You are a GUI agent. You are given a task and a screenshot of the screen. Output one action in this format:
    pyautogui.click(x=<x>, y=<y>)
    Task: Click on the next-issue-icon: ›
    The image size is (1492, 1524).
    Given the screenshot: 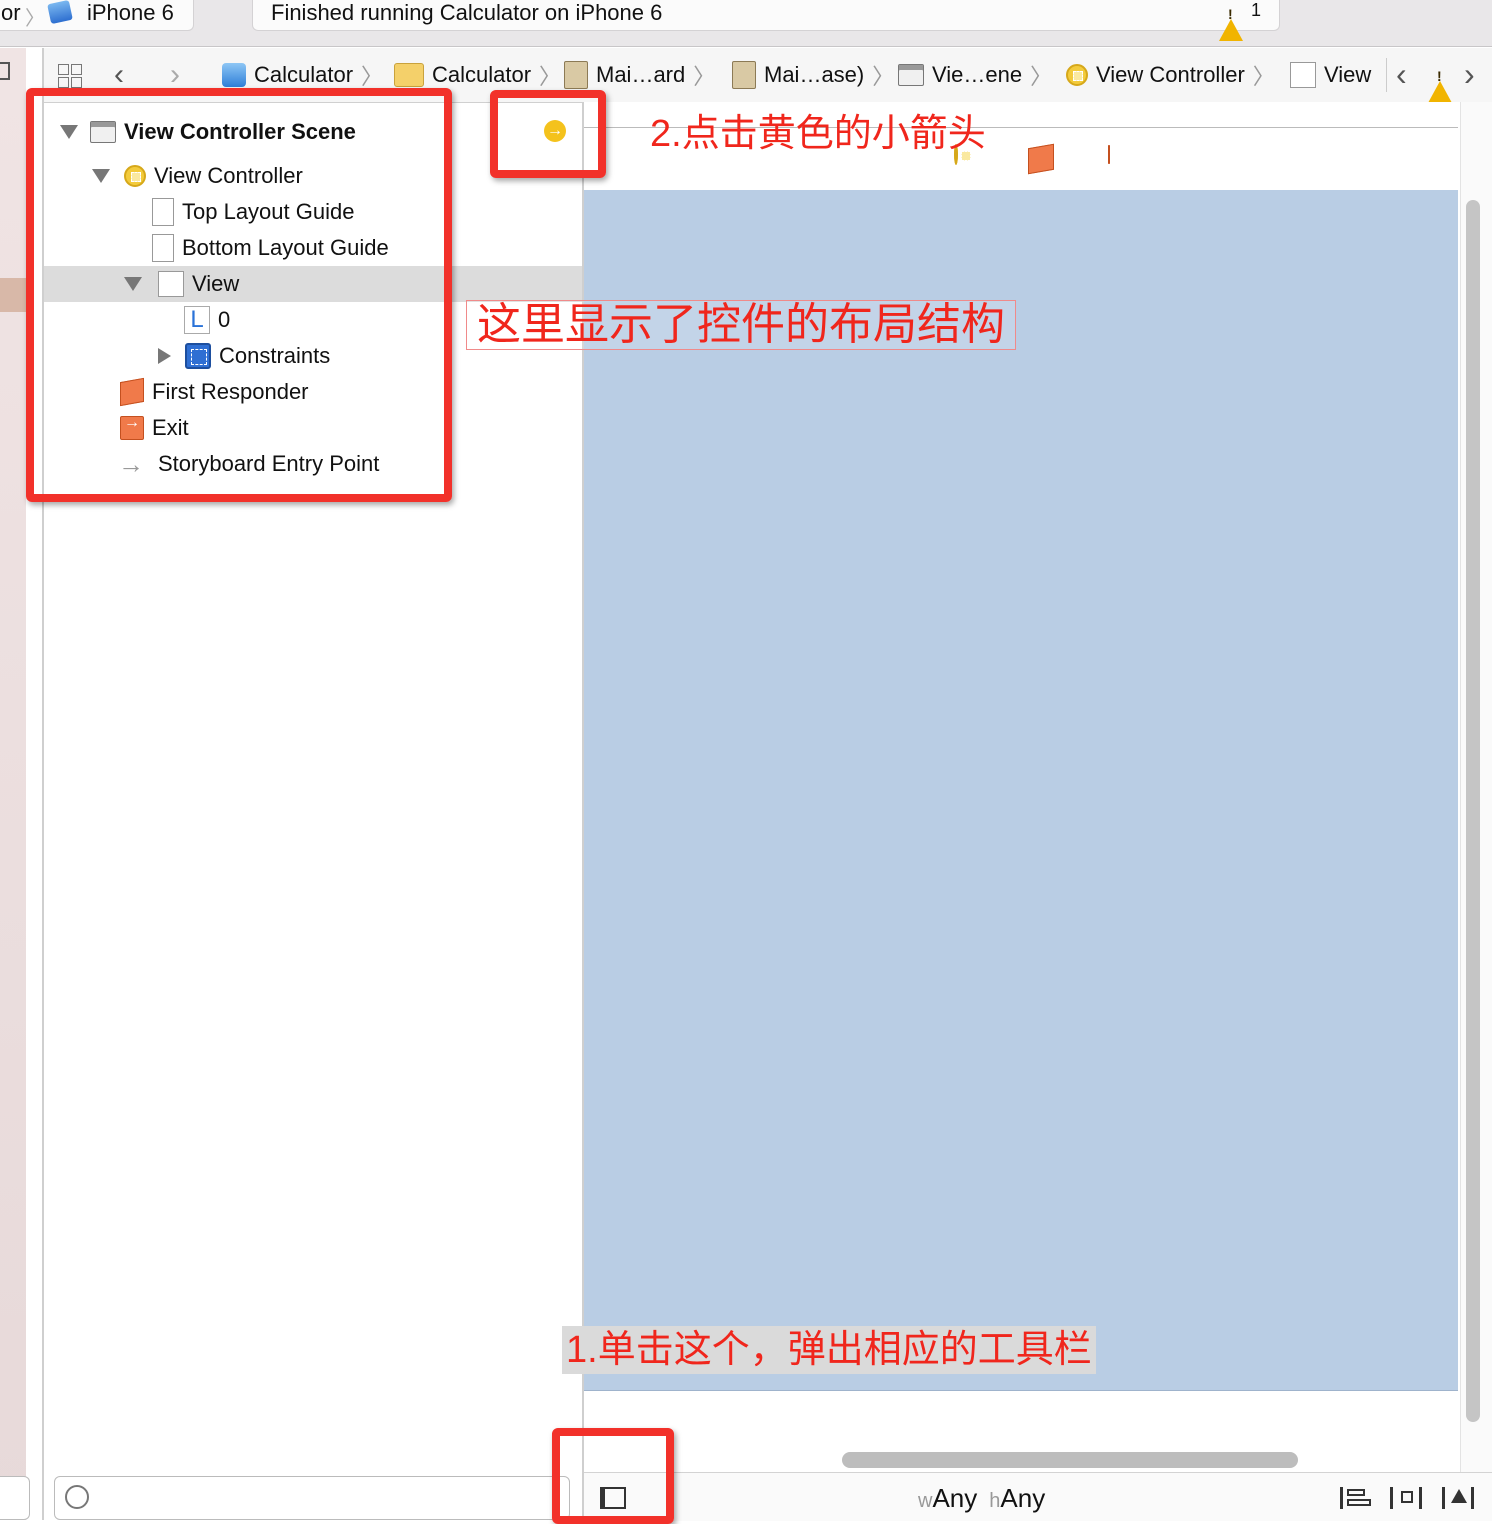 What is the action you would take?
    pyautogui.click(x=1469, y=74)
    